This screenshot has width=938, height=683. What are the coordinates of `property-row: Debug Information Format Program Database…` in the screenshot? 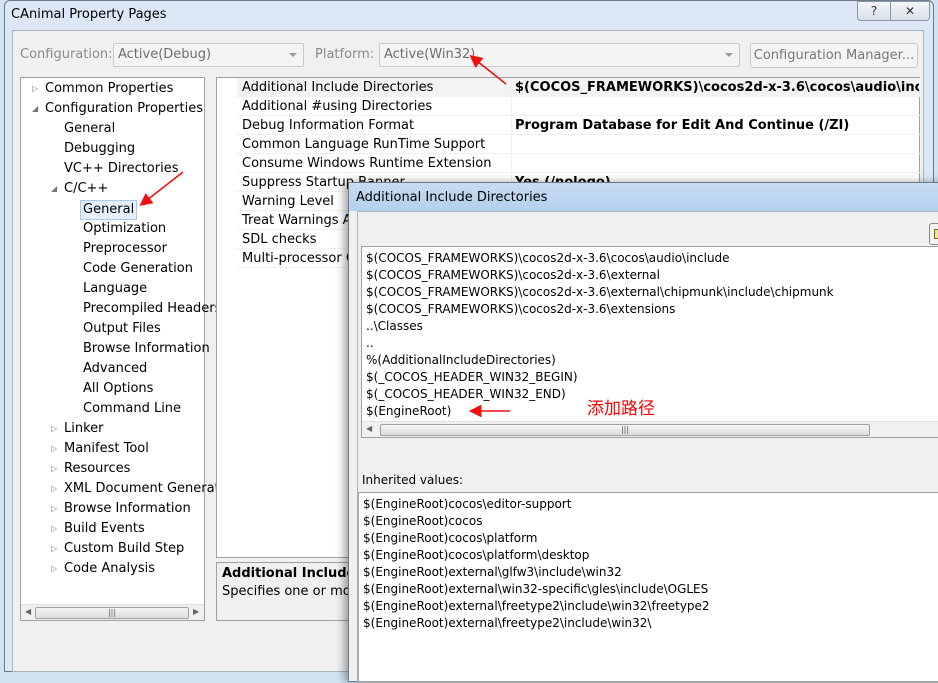 It's located at (578, 125).